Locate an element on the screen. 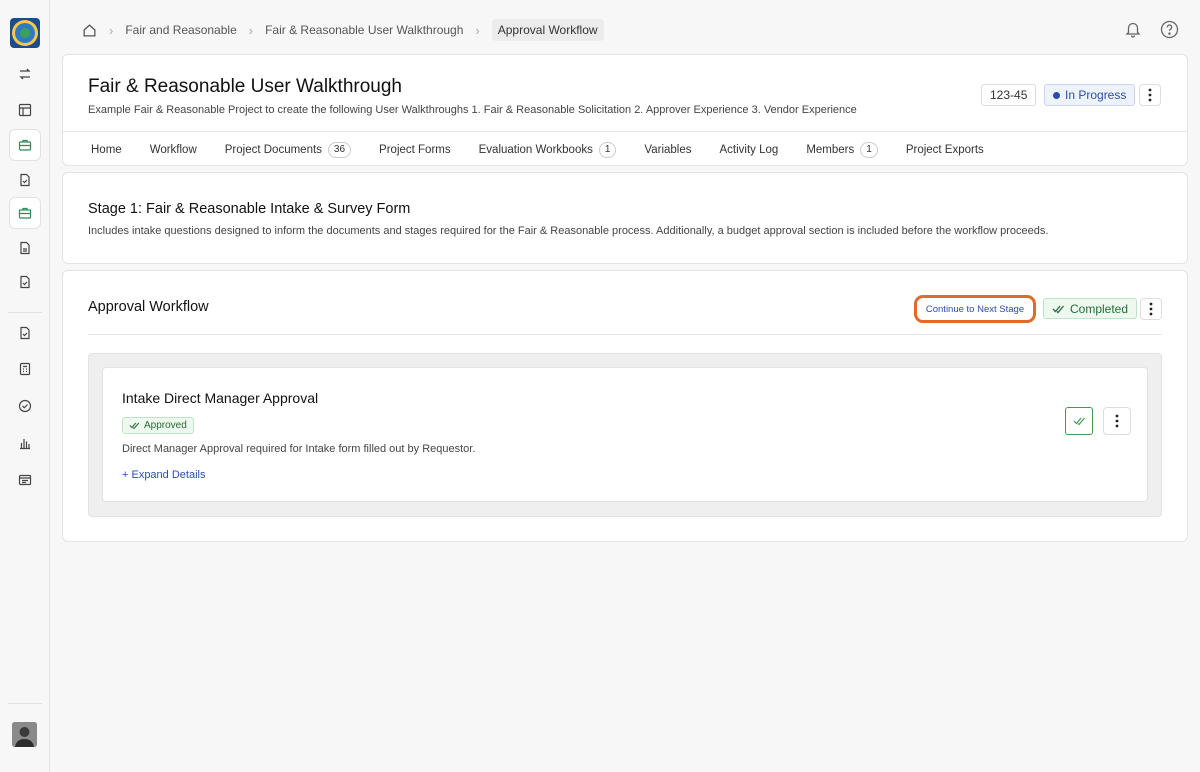 The width and height of the screenshot is (1200, 772). completed-badge: Completed is located at coordinates (1090, 308).